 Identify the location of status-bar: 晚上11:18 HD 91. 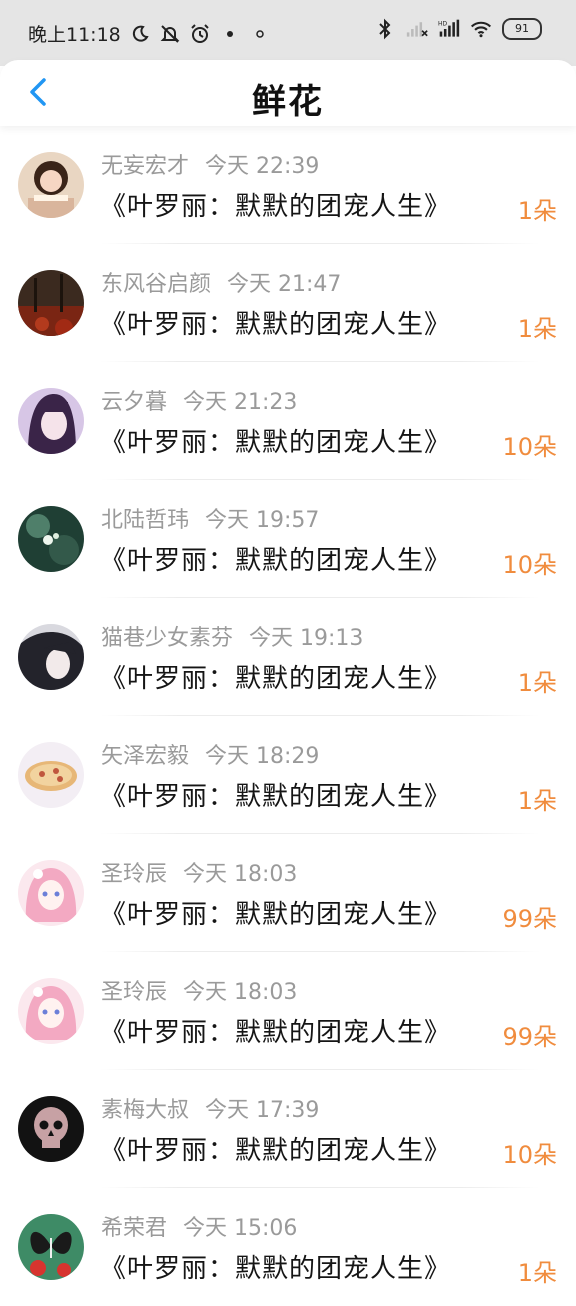
(288, 33).